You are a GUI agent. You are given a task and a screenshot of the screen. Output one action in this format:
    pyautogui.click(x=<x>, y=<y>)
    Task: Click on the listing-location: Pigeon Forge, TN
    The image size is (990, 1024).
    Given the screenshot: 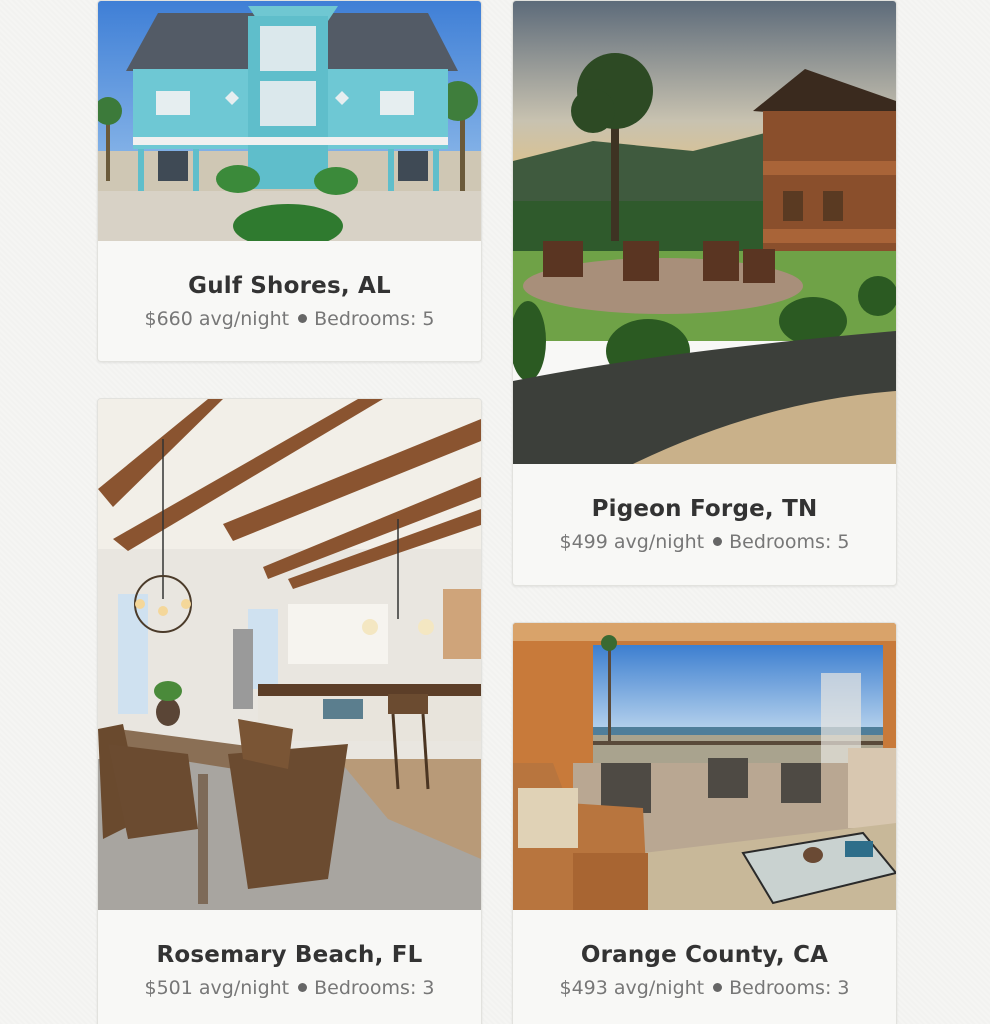 What is the action you would take?
    pyautogui.click(x=704, y=509)
    